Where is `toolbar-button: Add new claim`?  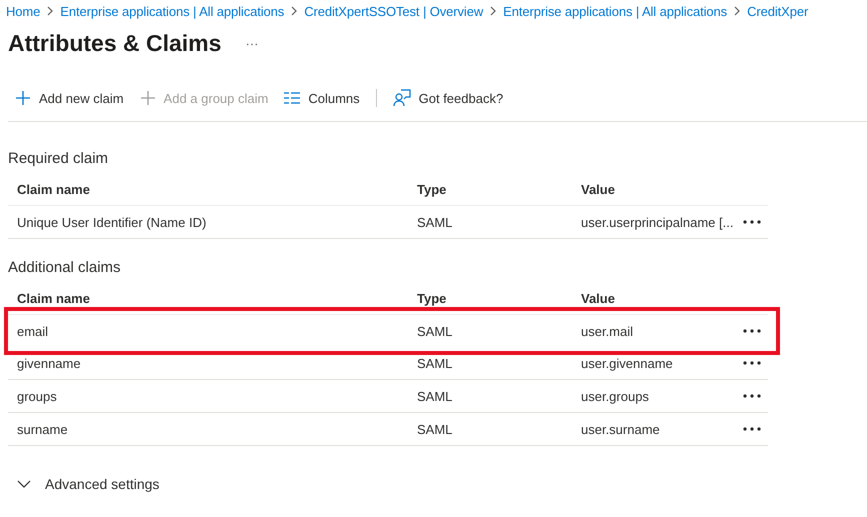
toolbar-button: Add new claim is located at coordinates (69, 98).